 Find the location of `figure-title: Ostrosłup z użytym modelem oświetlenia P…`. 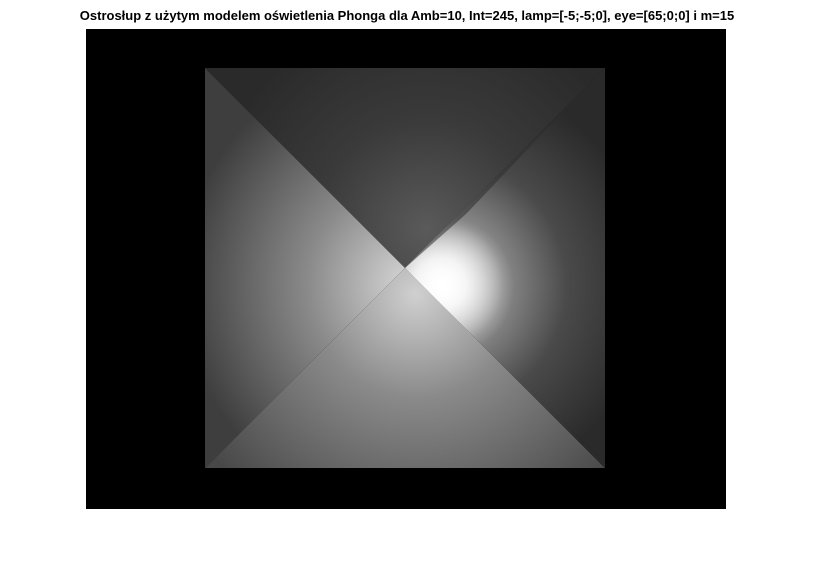

figure-title: Ostrosłup z użytym modelem oświetlenia P… is located at coordinates (407, 15).